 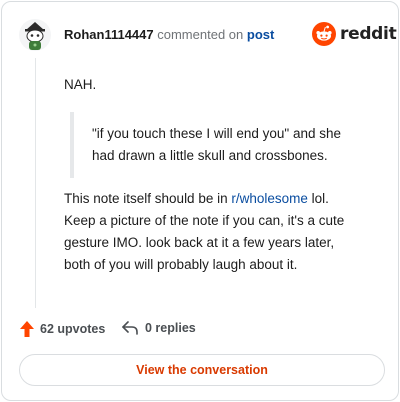 What do you see at coordinates (368, 34) in the screenshot?
I see `reddit-wordmark: reddit` at bounding box center [368, 34].